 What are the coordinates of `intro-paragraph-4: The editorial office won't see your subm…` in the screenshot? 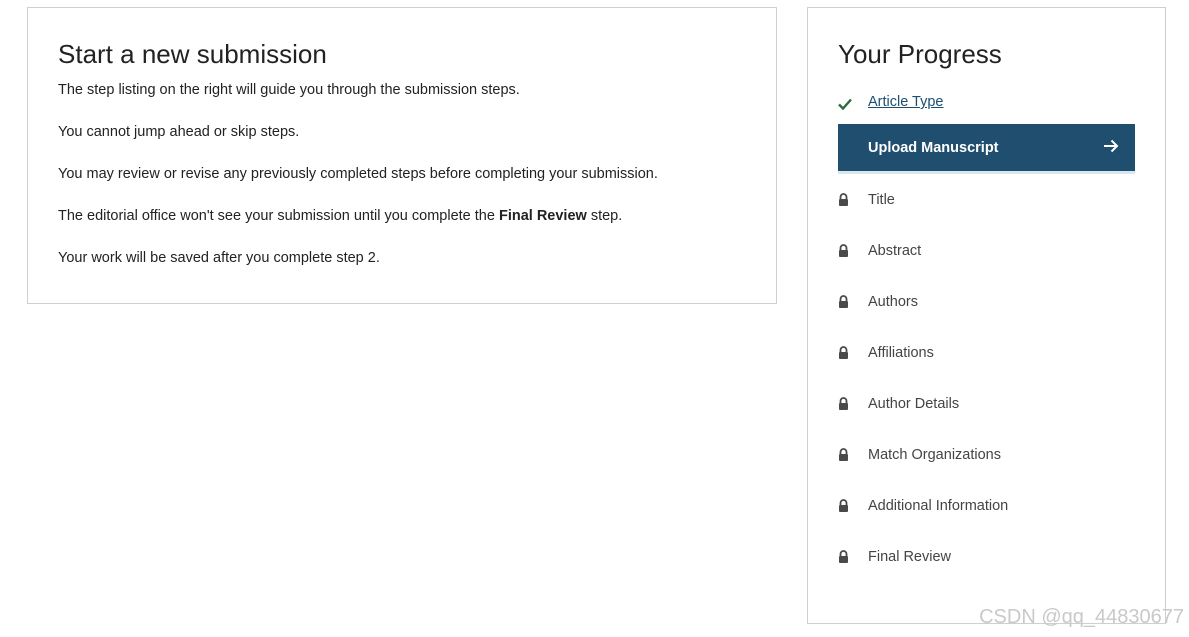 It's located at (402, 216).